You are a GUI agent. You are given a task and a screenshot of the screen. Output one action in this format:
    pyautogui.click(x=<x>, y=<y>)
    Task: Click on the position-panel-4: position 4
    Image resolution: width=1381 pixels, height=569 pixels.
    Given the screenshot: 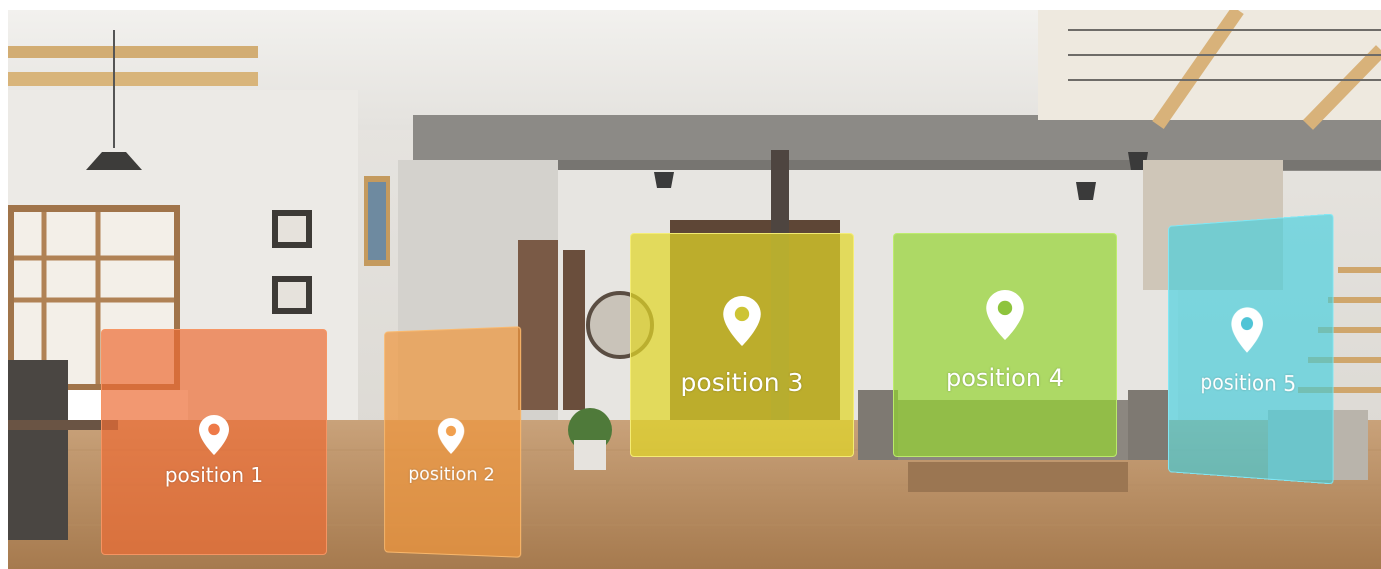 What is the action you would take?
    pyautogui.click(x=1005, y=345)
    